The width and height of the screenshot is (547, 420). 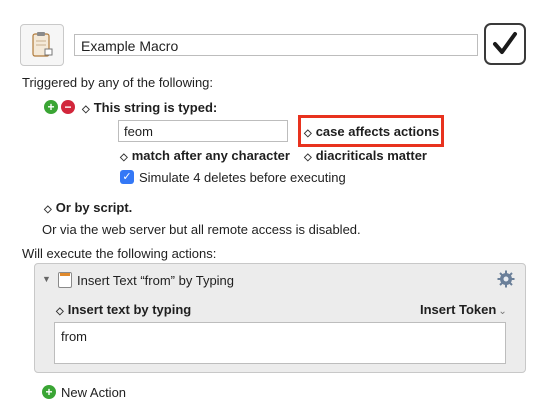 What do you see at coordinates (210, 155) in the screenshot?
I see `match-option-label: match after any character` at bounding box center [210, 155].